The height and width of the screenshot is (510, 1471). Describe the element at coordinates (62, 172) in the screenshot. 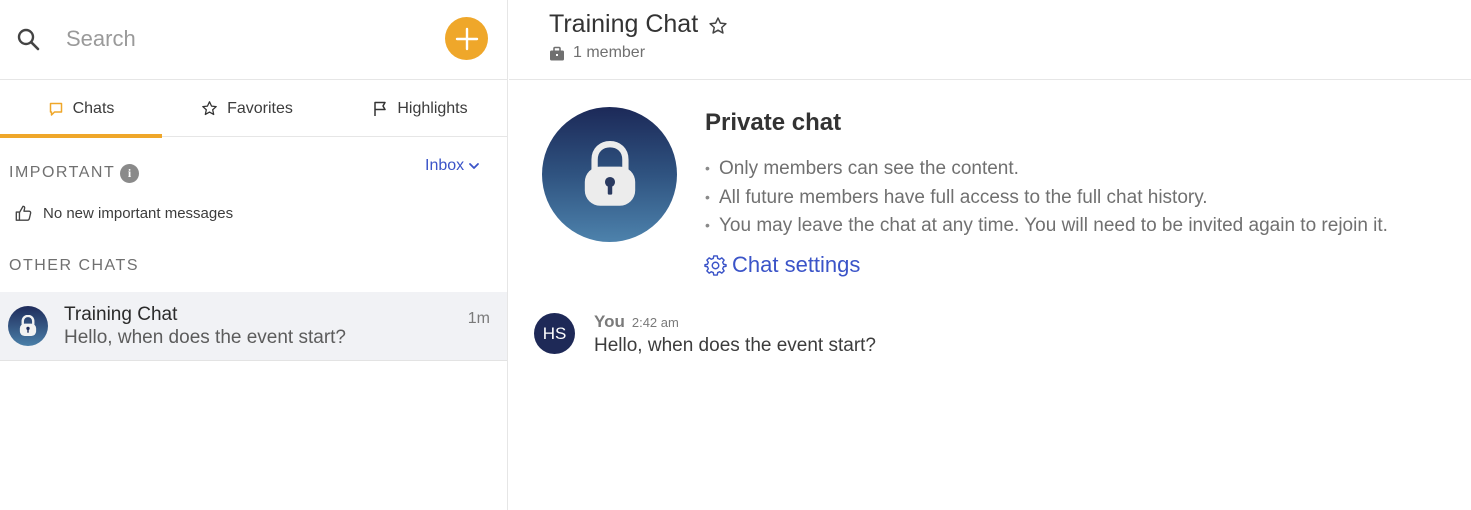

I see `important-section-label: IMPORTANT` at that location.